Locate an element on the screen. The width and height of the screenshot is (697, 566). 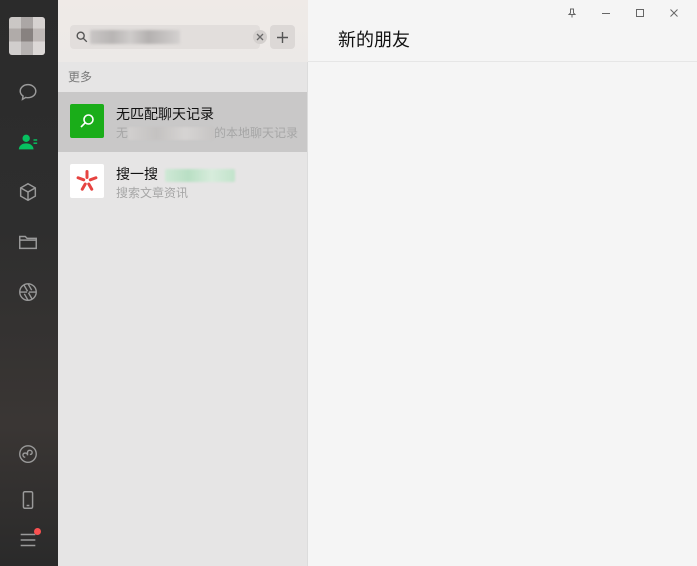
result-subtitle: 无 的本地聊天记录 is located at coordinates (207, 132).